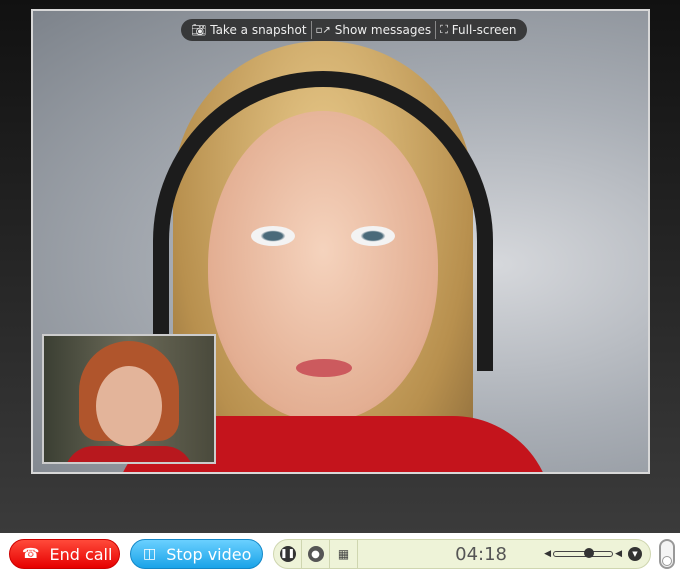 This screenshot has height=575, width=680. I want to click on restore-window-icon: ▫↗, so click(323, 30).